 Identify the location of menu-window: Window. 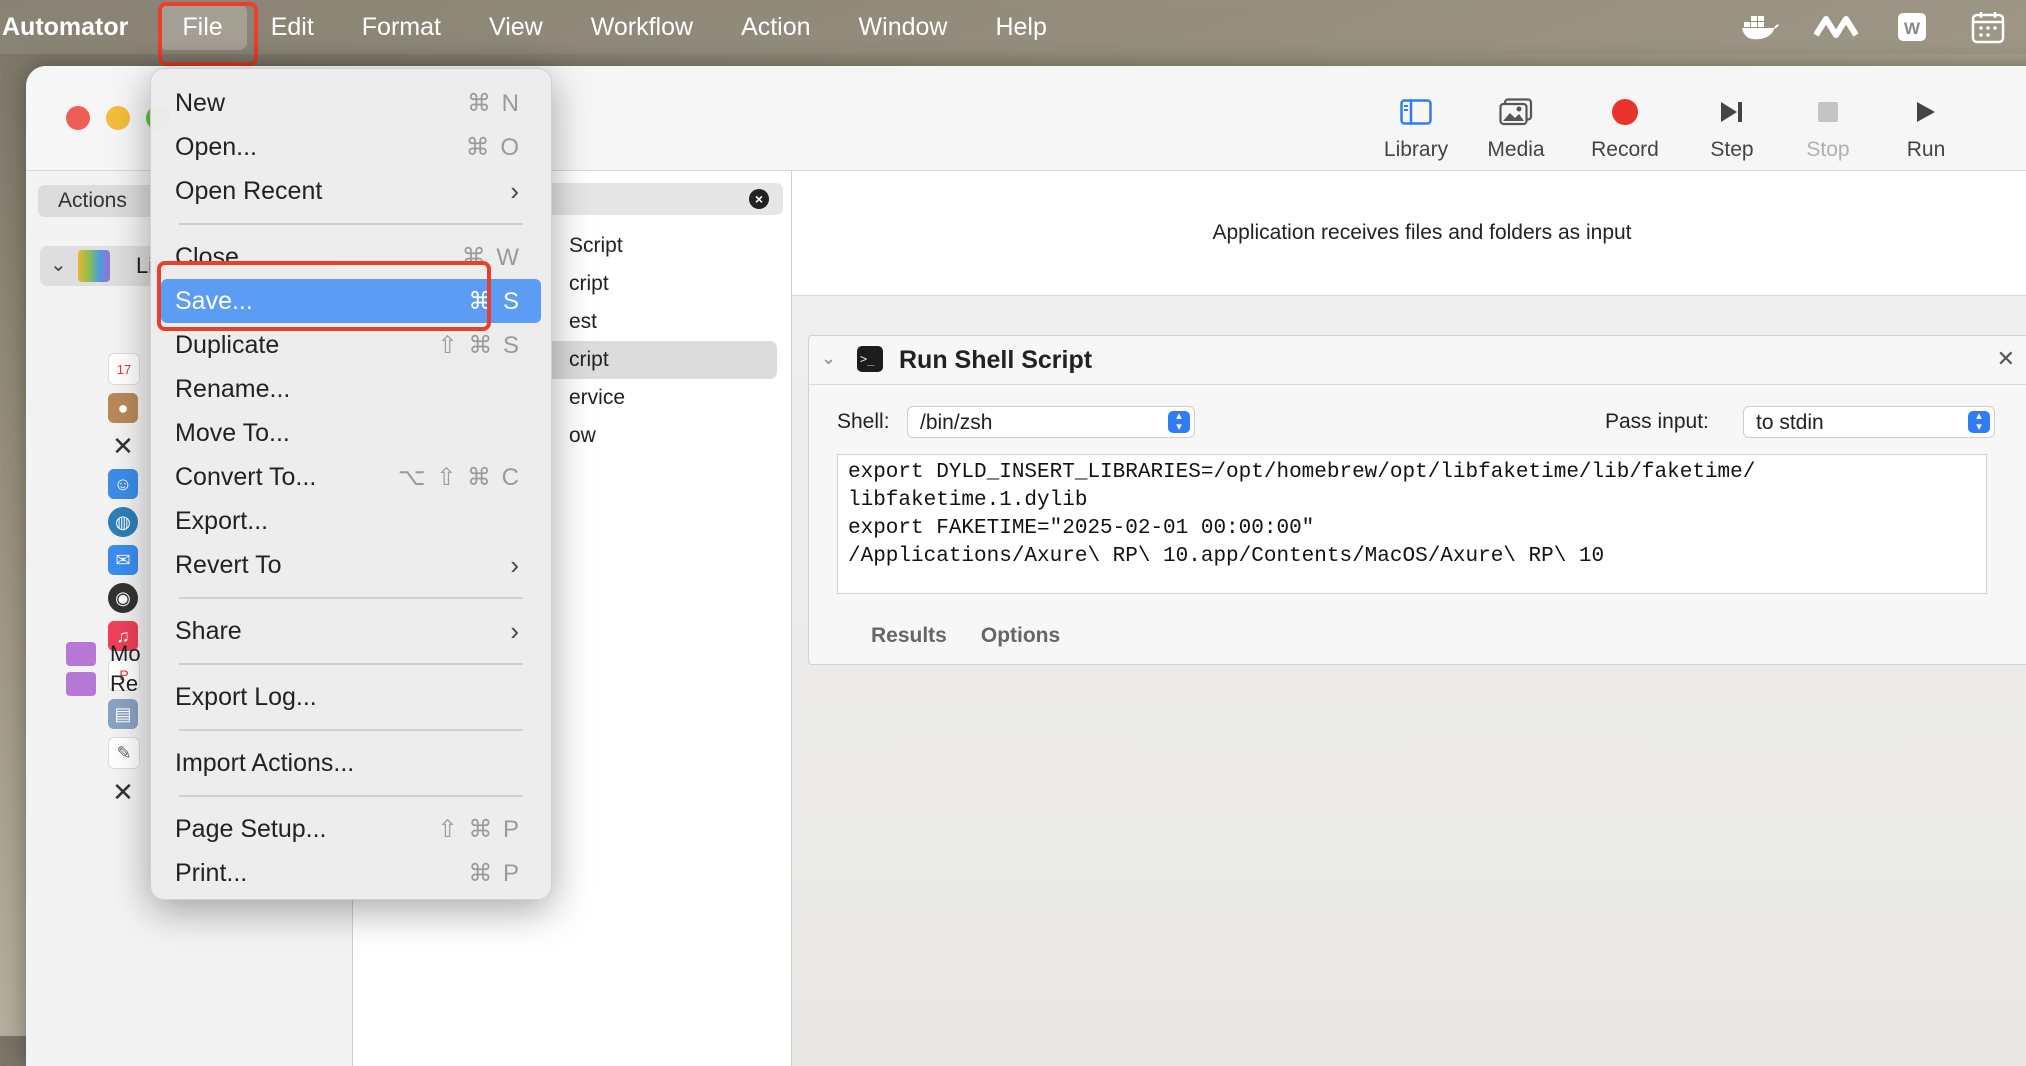
(903, 27).